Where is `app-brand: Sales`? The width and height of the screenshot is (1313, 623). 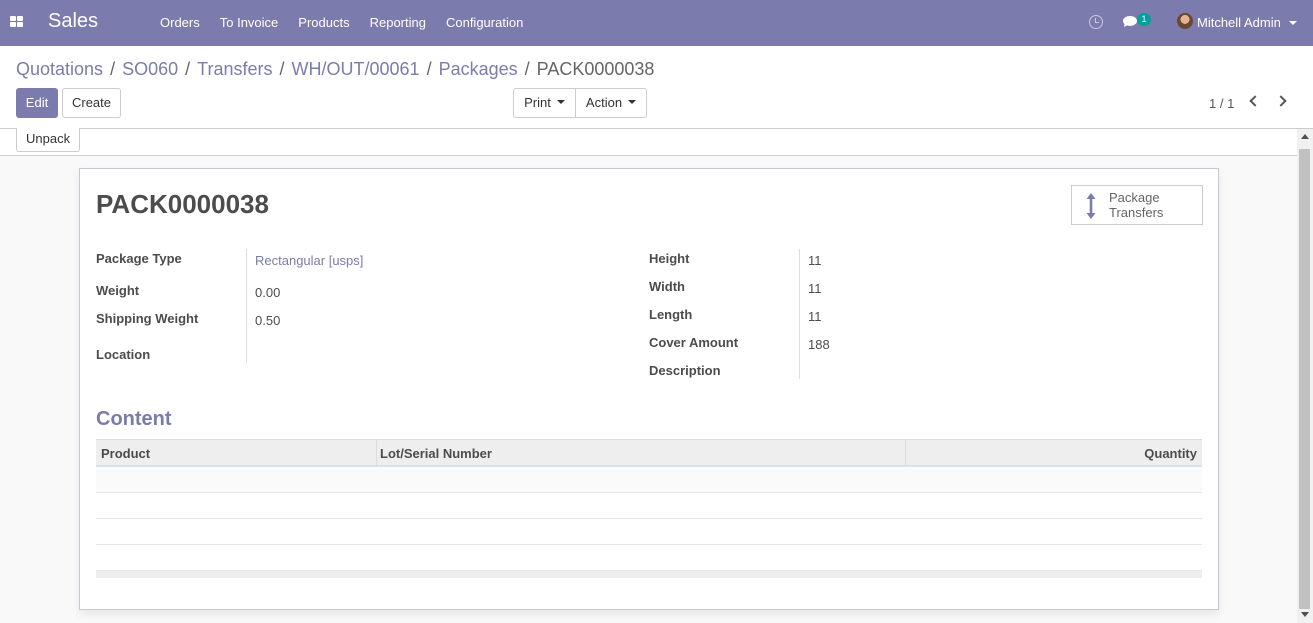 app-brand: Sales is located at coordinates (73, 21).